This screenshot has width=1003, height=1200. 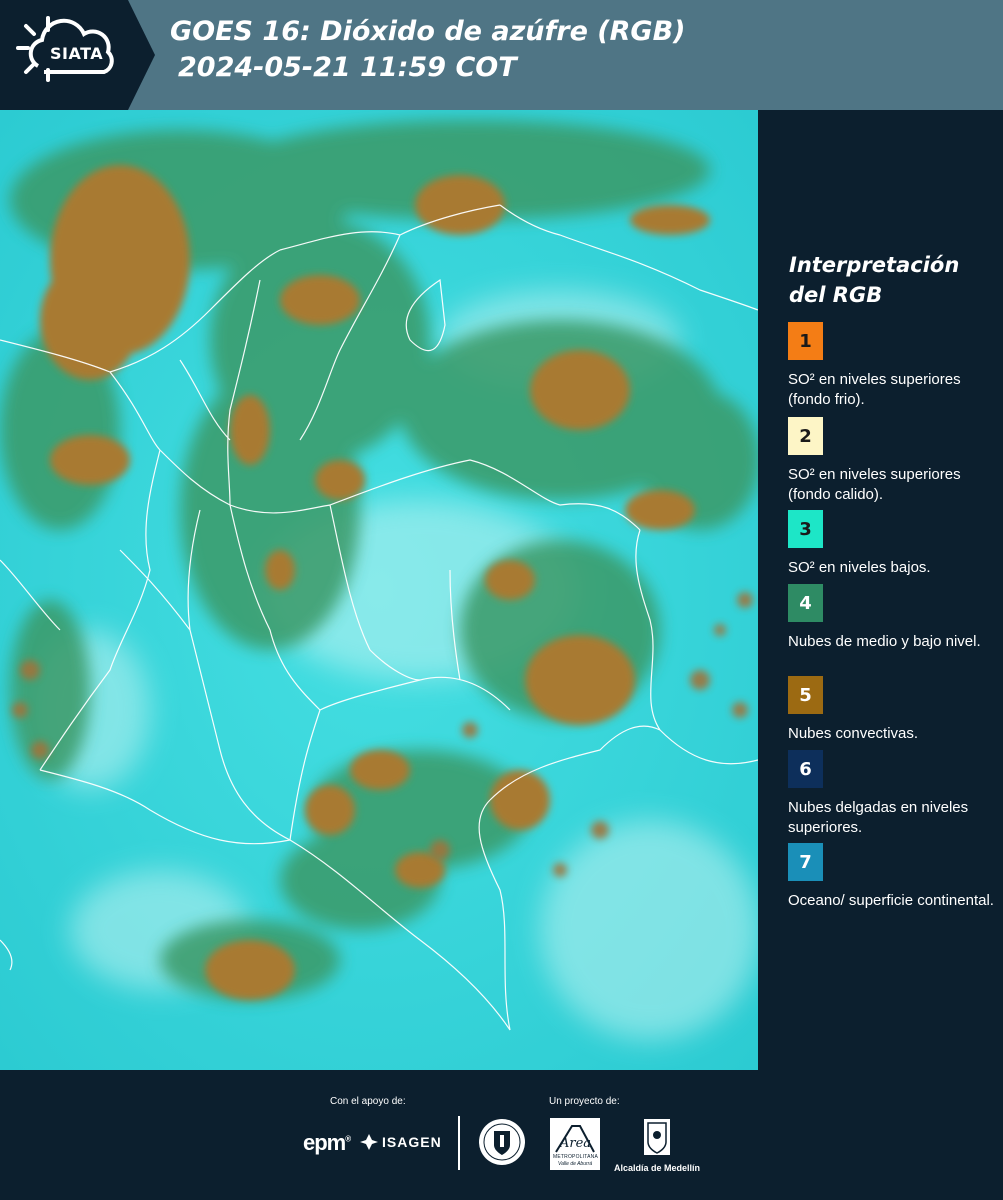 What do you see at coordinates (657, 1168) in the screenshot?
I see `alcaldia-text: Alcaldía de Medellín` at bounding box center [657, 1168].